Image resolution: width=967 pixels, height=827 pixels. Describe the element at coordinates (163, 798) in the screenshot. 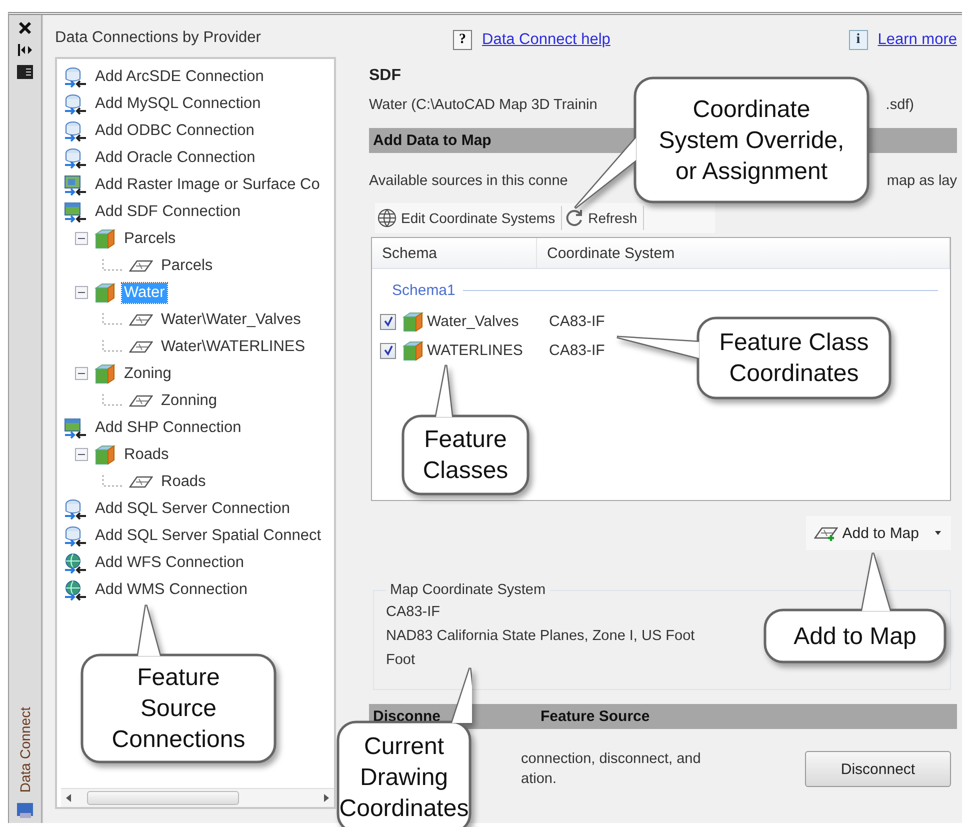

I see `scroll-thumb` at that location.